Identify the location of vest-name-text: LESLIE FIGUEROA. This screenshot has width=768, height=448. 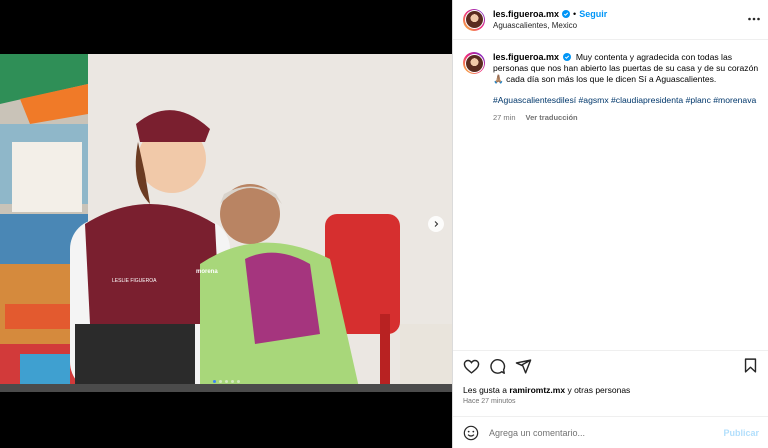
(134, 281).